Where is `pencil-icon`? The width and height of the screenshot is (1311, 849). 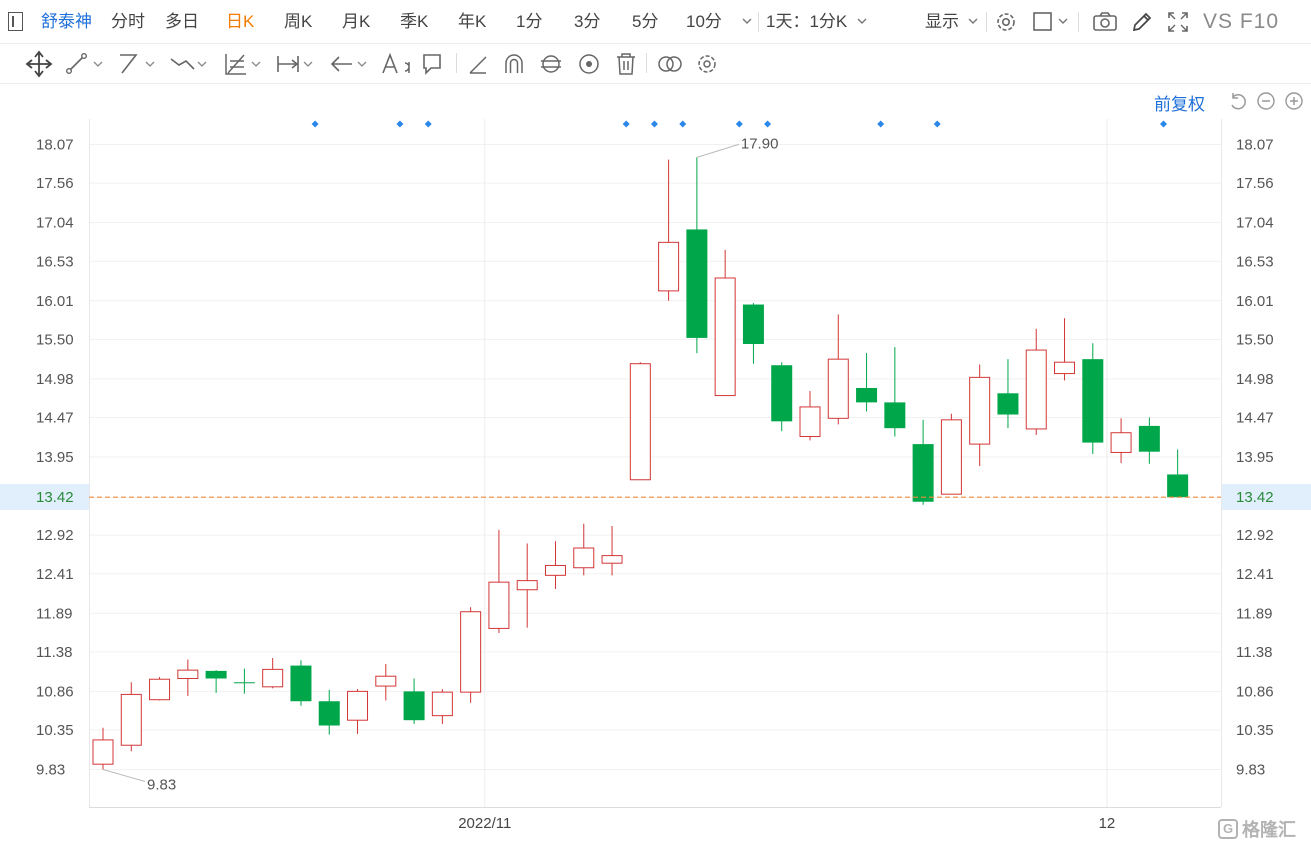 pencil-icon is located at coordinates (1142, 22).